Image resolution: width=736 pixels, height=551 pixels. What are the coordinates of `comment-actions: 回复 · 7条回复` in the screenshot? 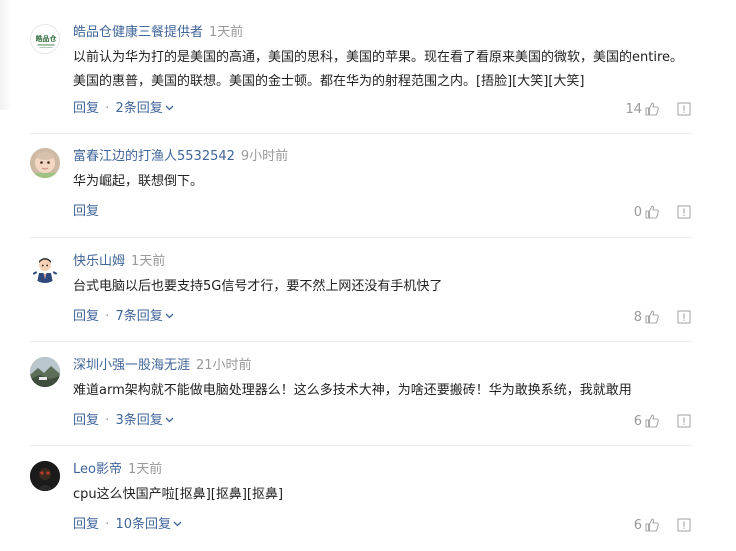 It's located at (123, 317).